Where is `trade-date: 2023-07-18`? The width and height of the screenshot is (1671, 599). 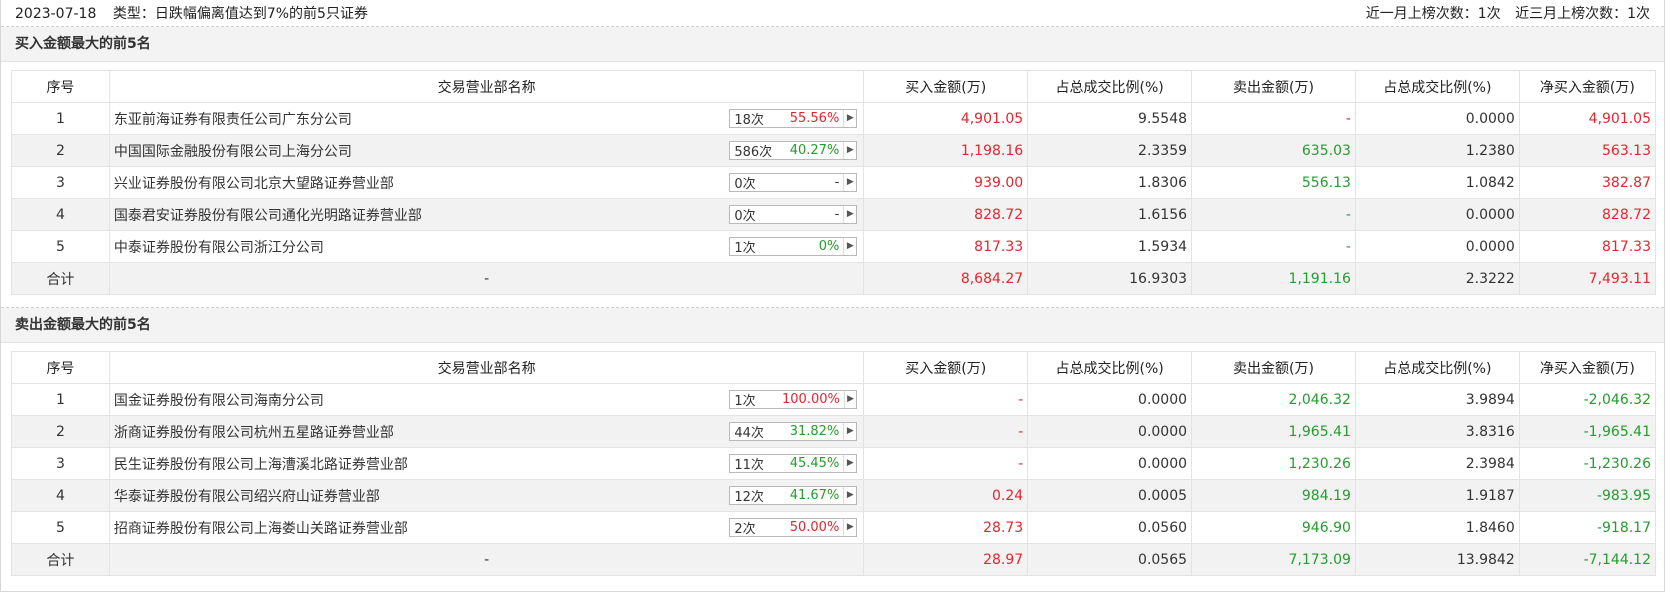
trade-date: 2023-07-18 is located at coordinates (56, 14).